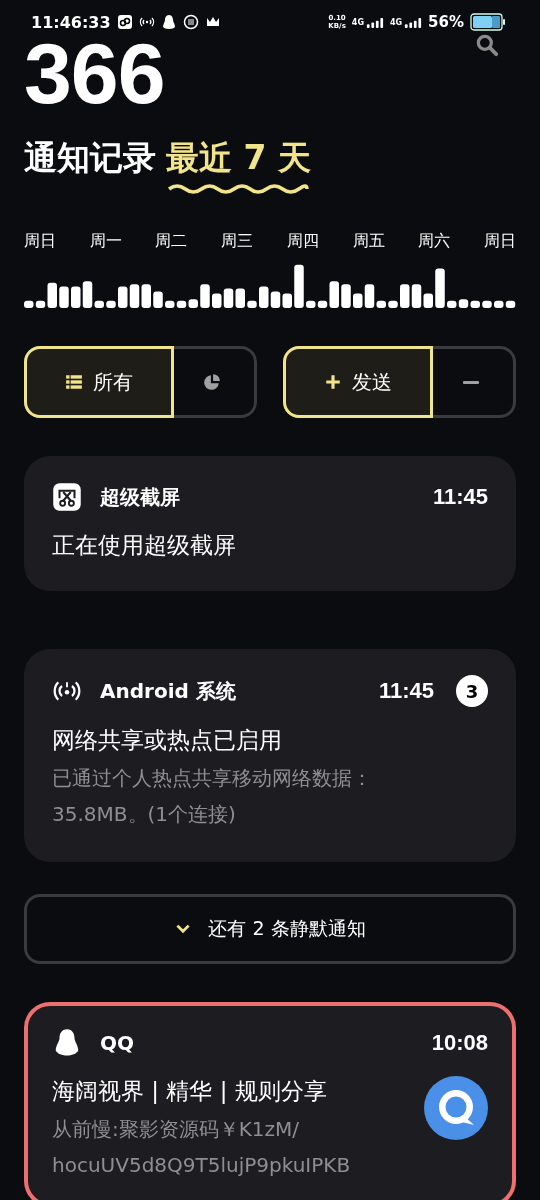  Describe the element at coordinates (456, 1108) in the screenshot. I see `chat-bubble-icon` at that location.